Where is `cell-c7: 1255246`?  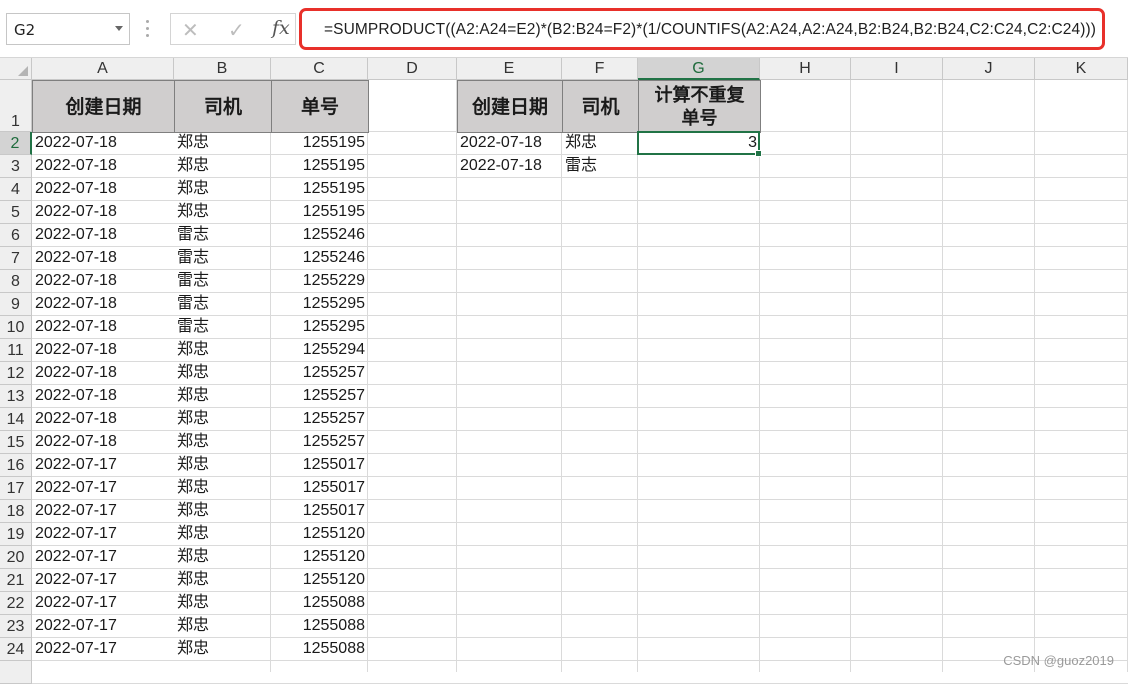
cell-c7: 1255246 is located at coordinates (319, 258).